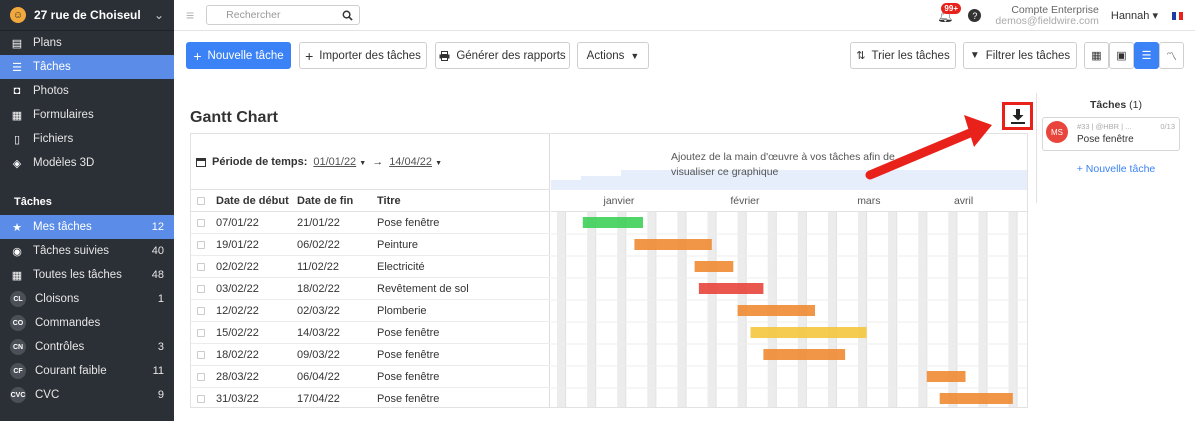 This screenshot has width=1195, height=421. I want to click on sidebar-item-form: ▦ Formulaires, so click(87, 115).